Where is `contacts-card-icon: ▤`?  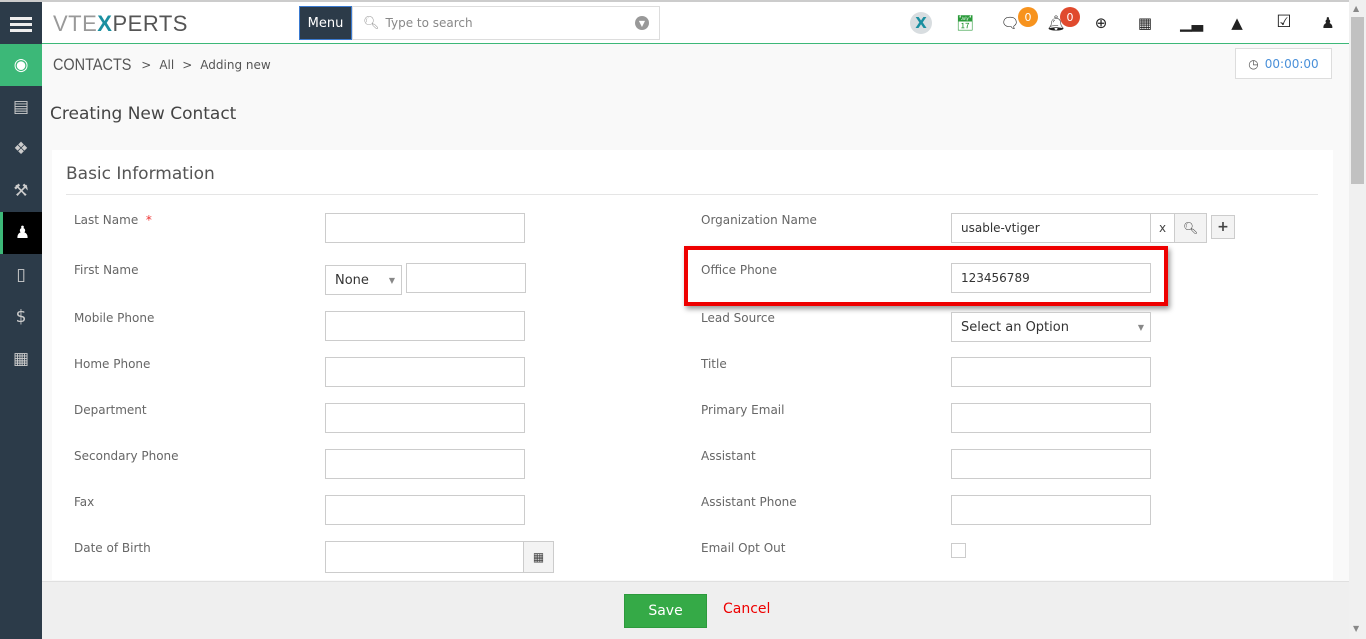
contacts-card-icon: ▤ is located at coordinates (21, 107).